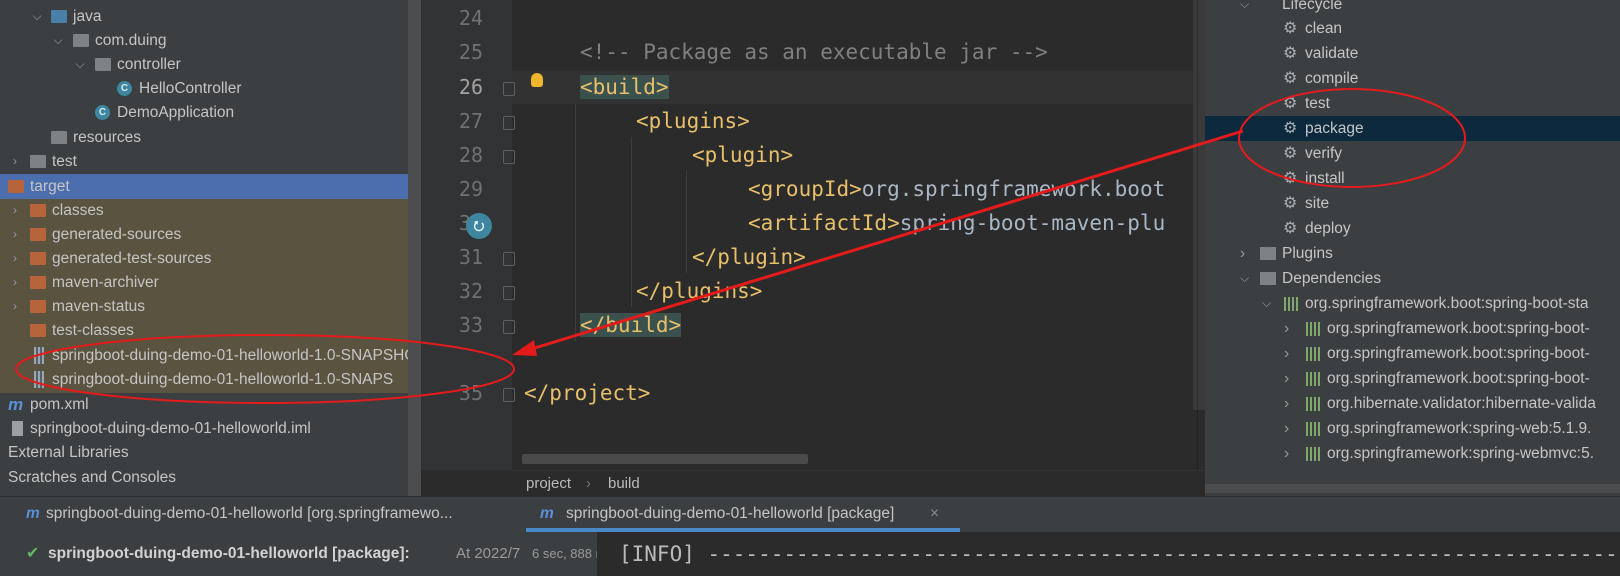  Describe the element at coordinates (210, 64) in the screenshot. I see `tree-item-controller: ⌵ controller` at that location.